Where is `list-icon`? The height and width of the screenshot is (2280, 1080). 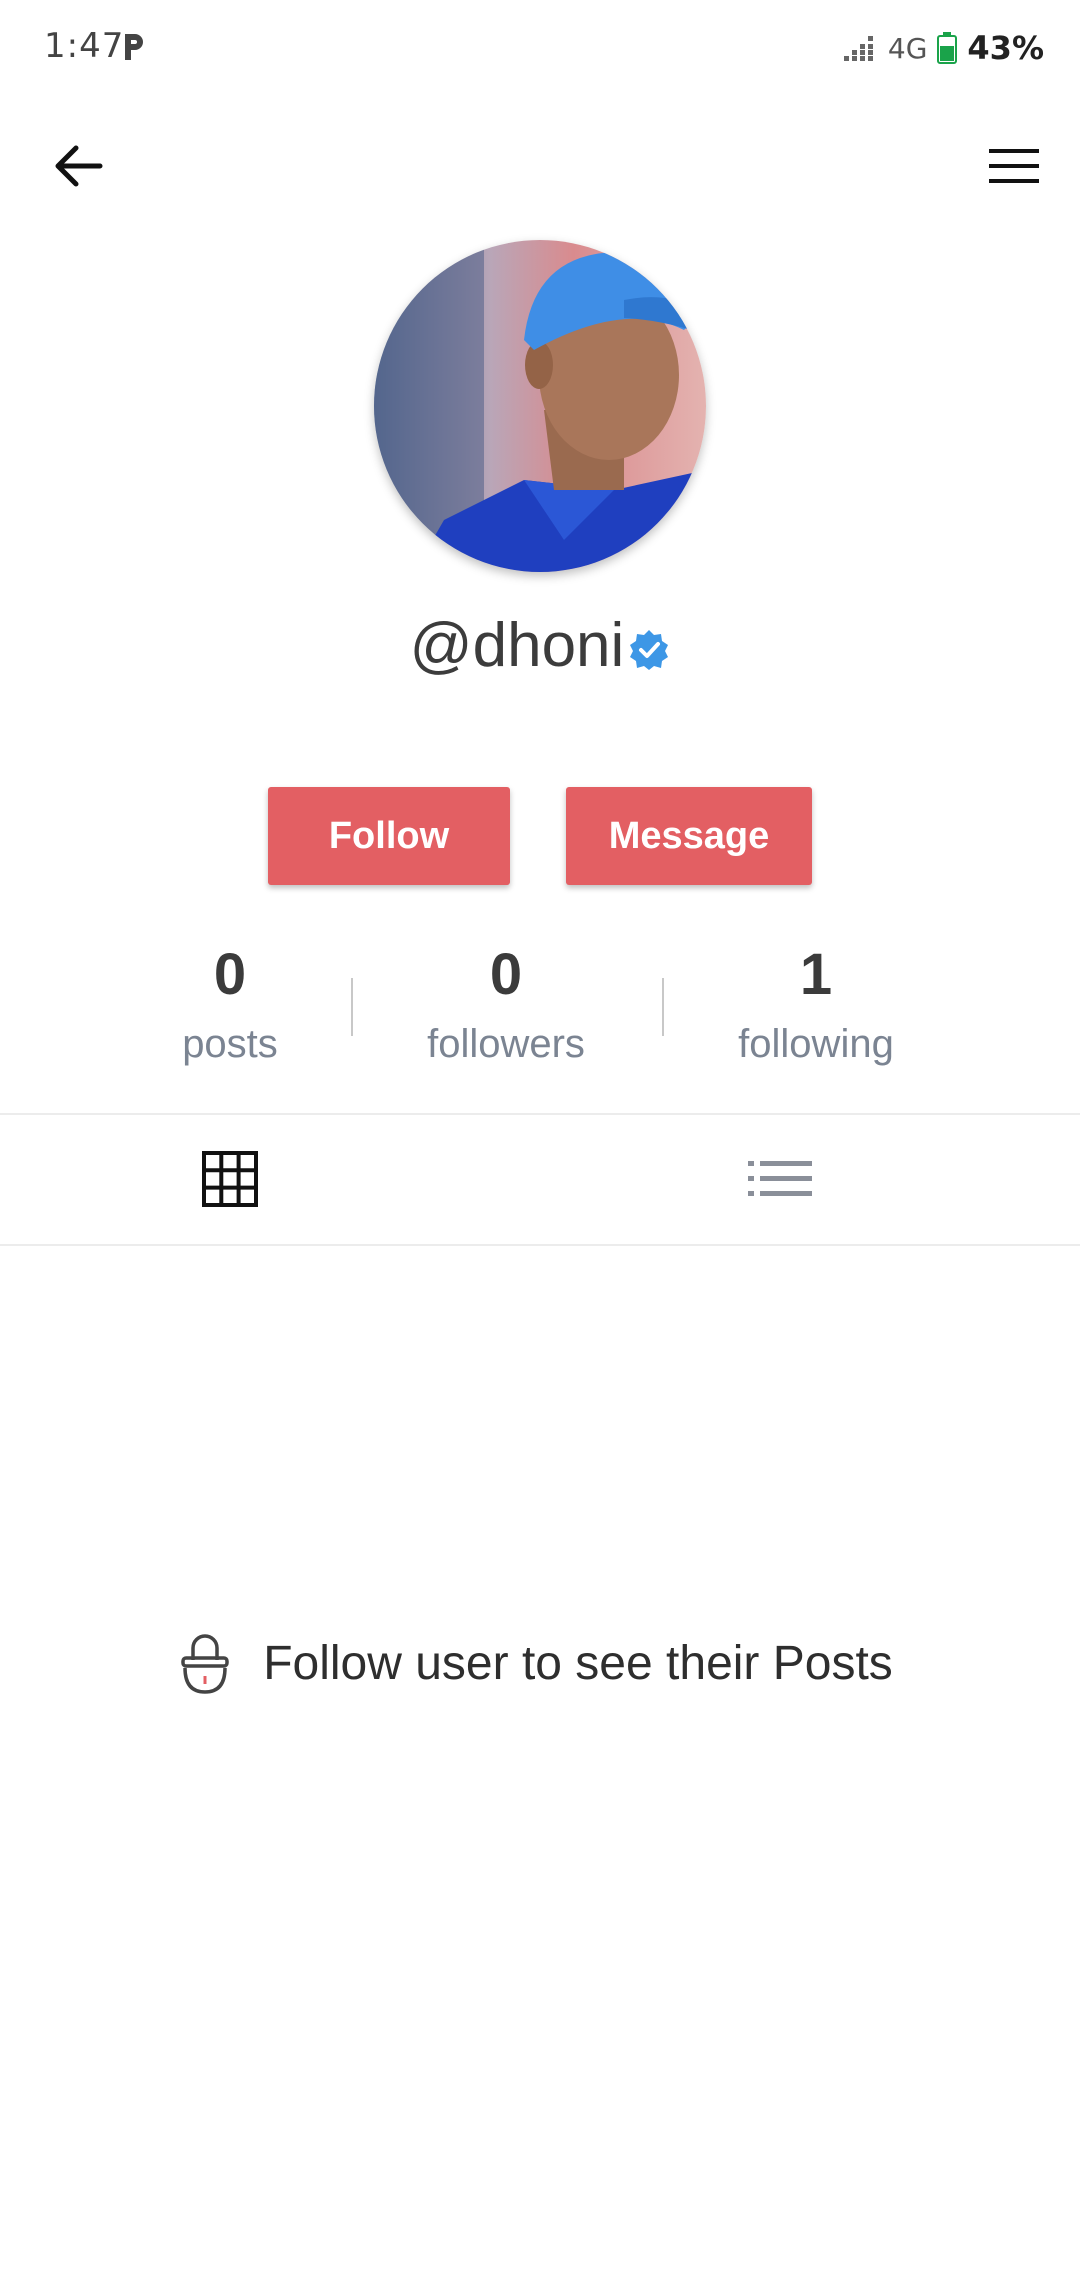
list-icon is located at coordinates (780, 1178).